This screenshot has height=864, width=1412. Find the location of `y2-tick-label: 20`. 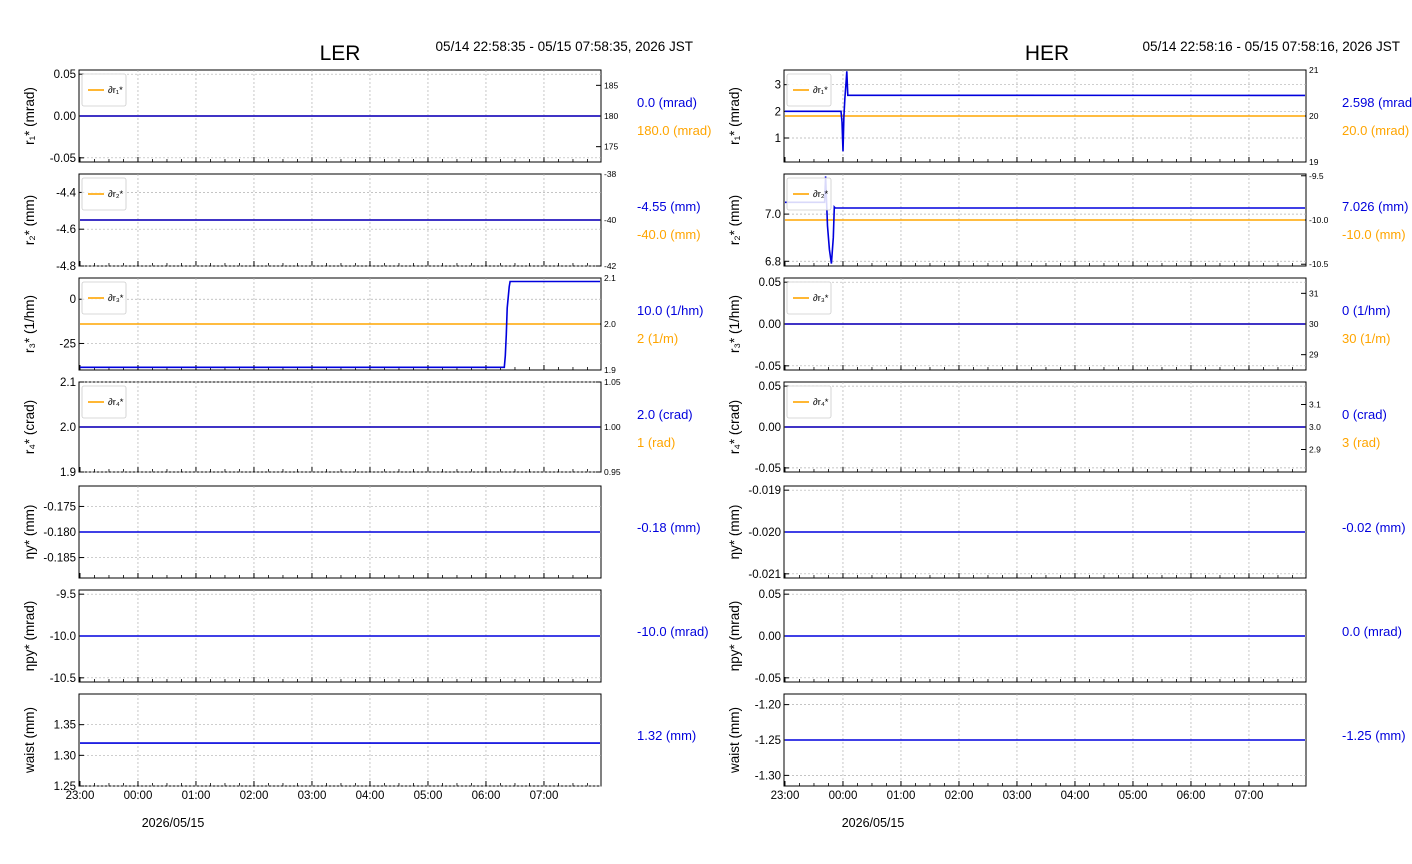

y2-tick-label: 20 is located at coordinates (1314, 116).